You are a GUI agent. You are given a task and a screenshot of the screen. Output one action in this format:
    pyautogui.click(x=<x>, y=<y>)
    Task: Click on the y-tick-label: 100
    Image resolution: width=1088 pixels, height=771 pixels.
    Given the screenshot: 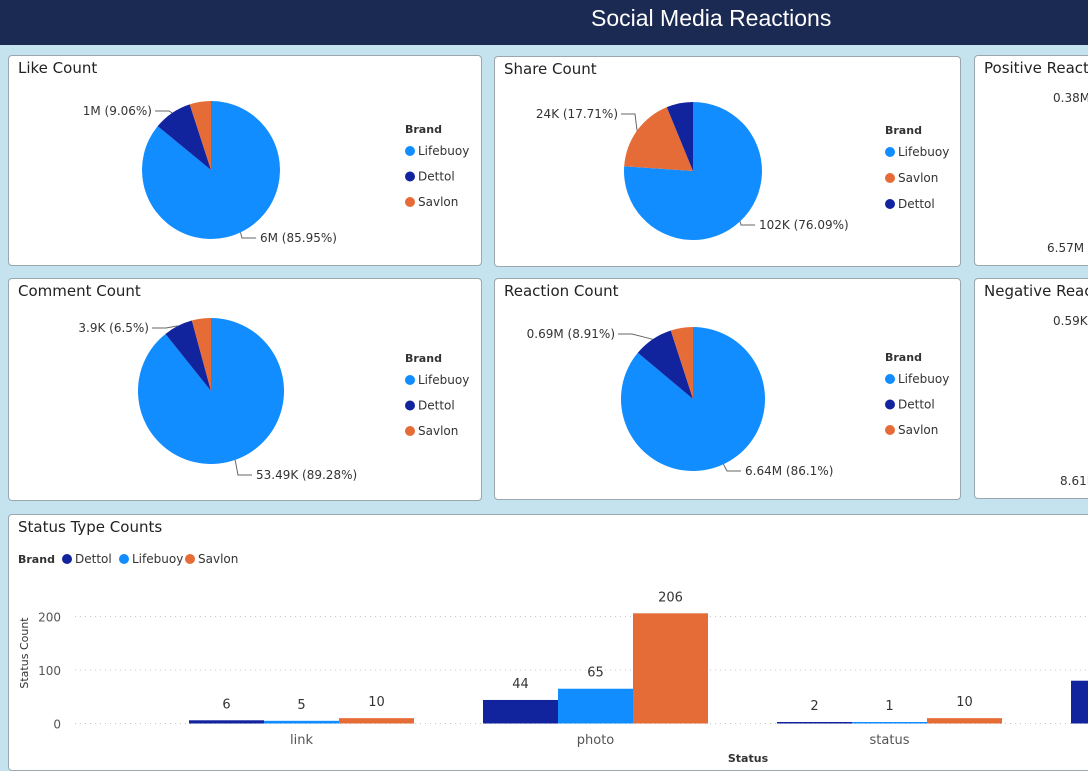 What is the action you would take?
    pyautogui.click(x=49, y=671)
    